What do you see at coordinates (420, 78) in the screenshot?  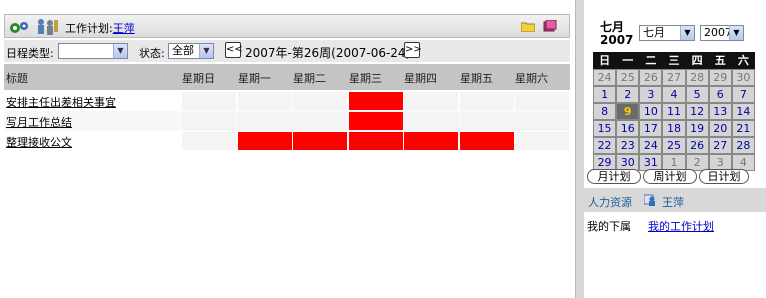 I see `column-header-thu: 星期四` at bounding box center [420, 78].